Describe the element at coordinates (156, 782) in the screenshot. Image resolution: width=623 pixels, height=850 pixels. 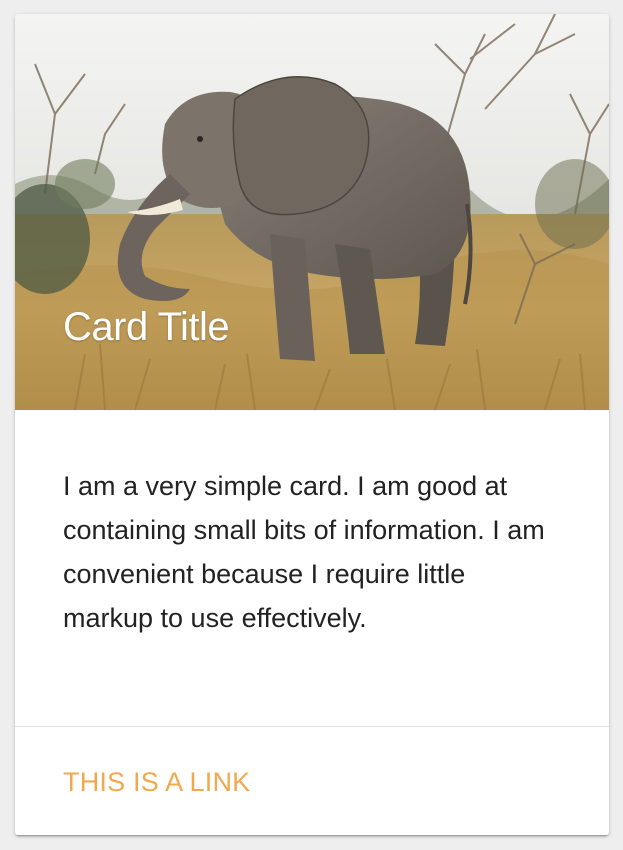
I see `card-link: THIS IS A LINK` at that location.